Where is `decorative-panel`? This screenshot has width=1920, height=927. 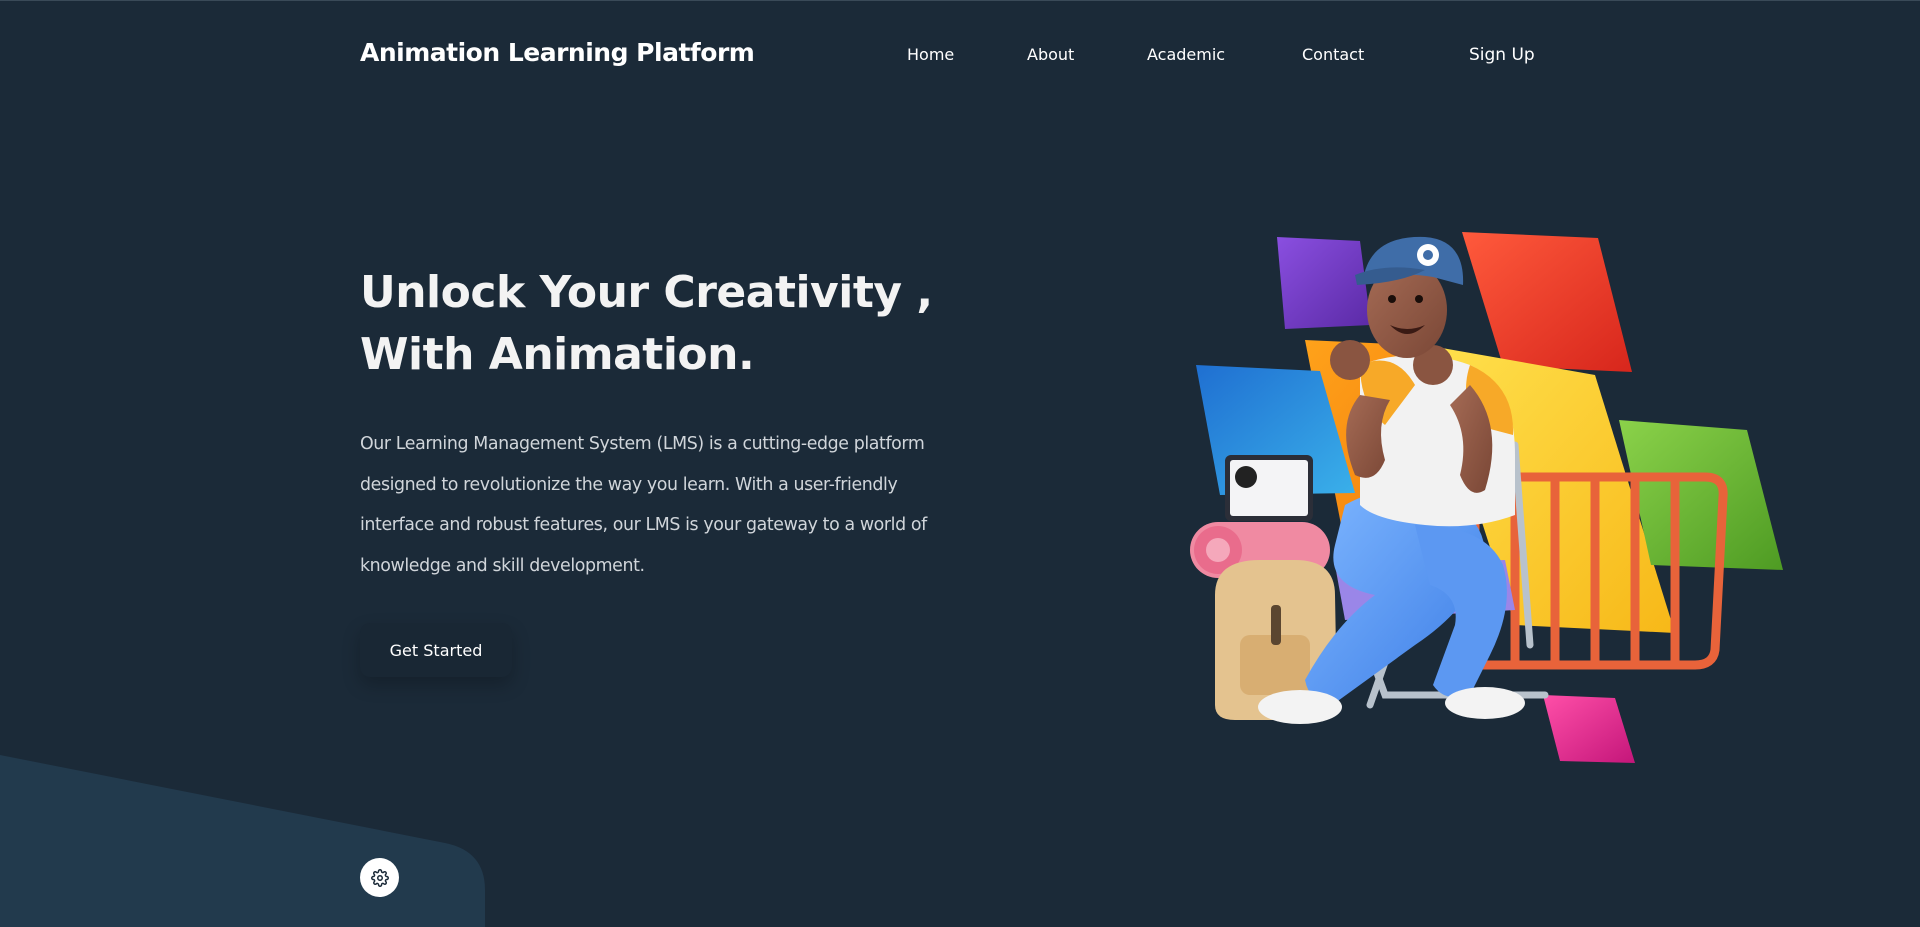
decorative-panel is located at coordinates (242, 841).